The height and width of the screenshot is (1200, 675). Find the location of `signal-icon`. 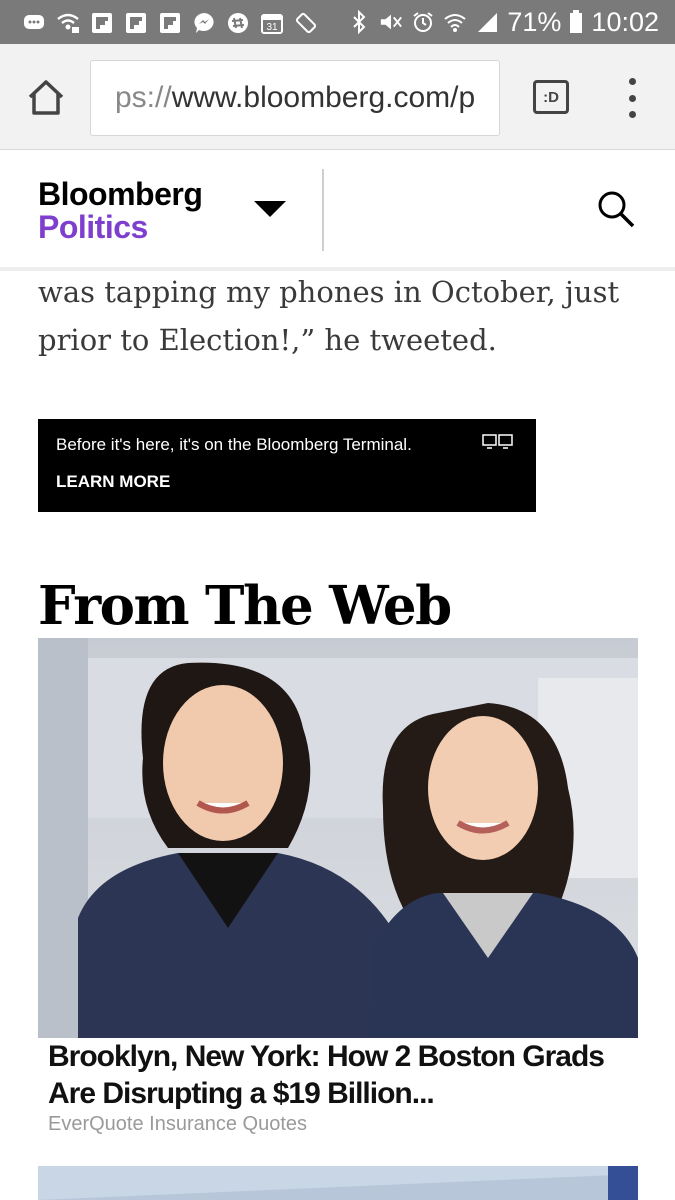

signal-icon is located at coordinates (487, 22).